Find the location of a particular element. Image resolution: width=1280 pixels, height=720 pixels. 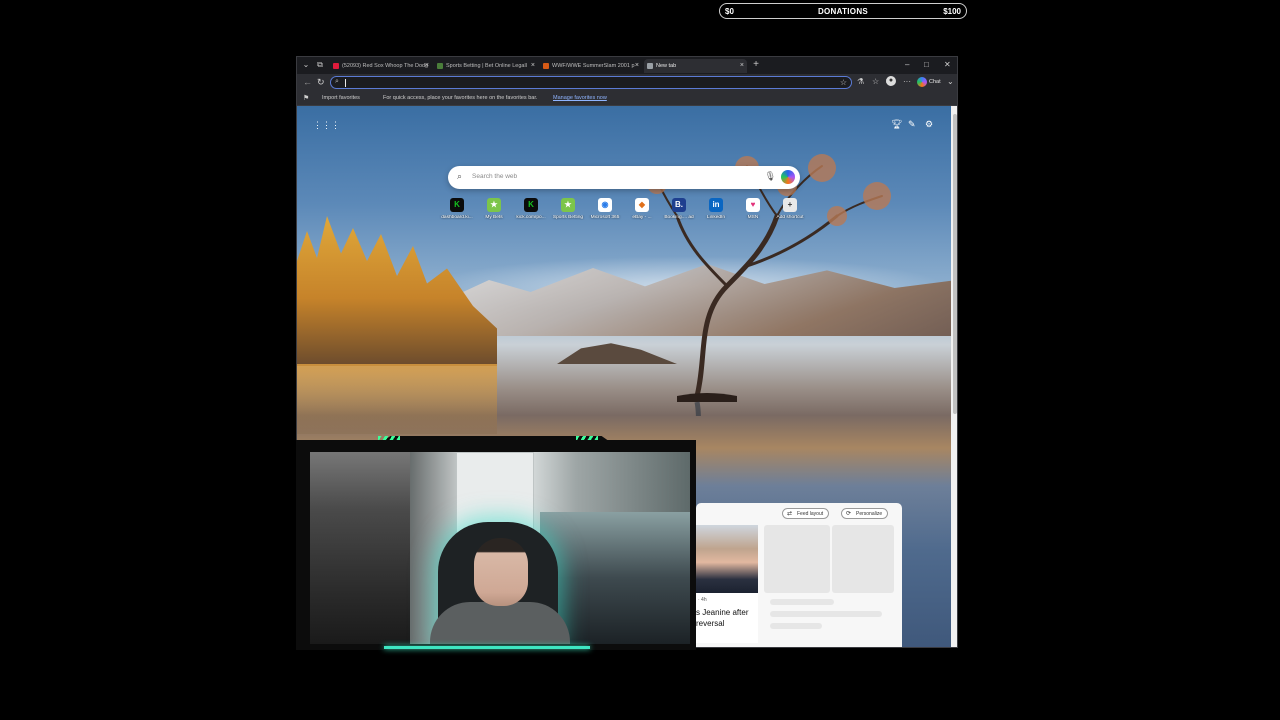

copilot-icon is located at coordinates (922, 82).